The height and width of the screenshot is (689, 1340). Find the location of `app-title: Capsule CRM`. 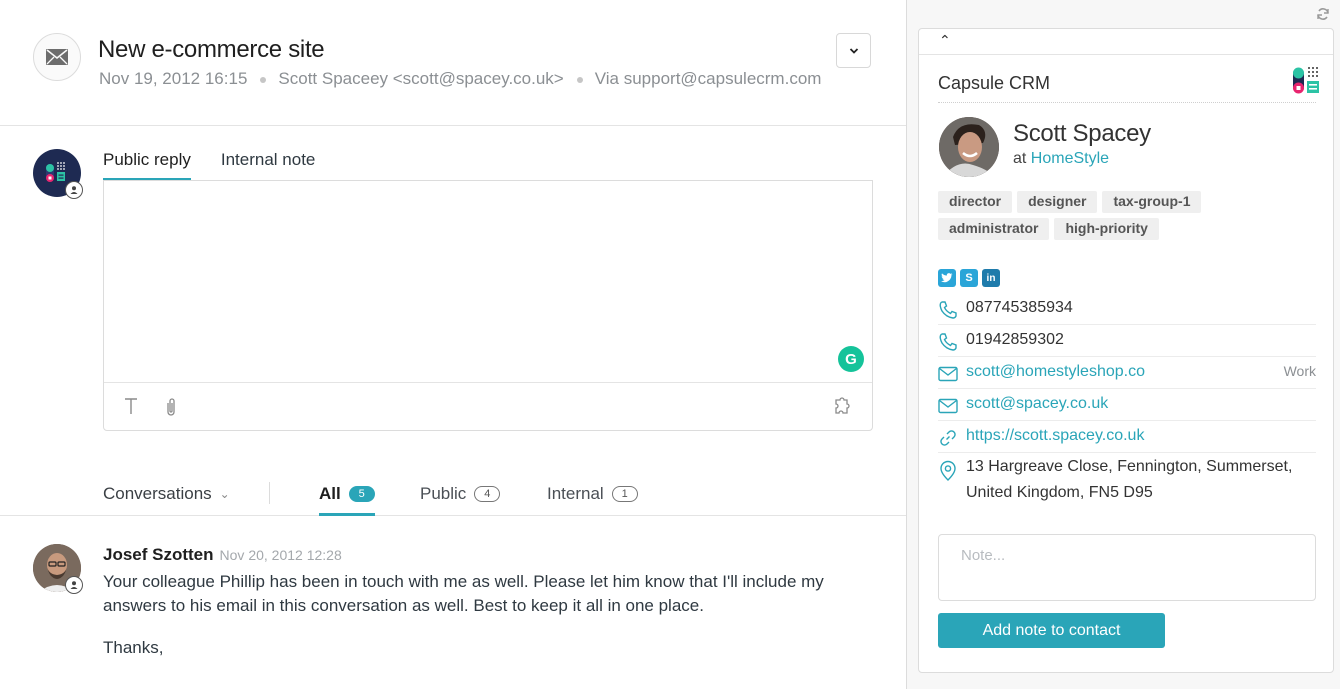

app-title: Capsule CRM is located at coordinates (994, 83).